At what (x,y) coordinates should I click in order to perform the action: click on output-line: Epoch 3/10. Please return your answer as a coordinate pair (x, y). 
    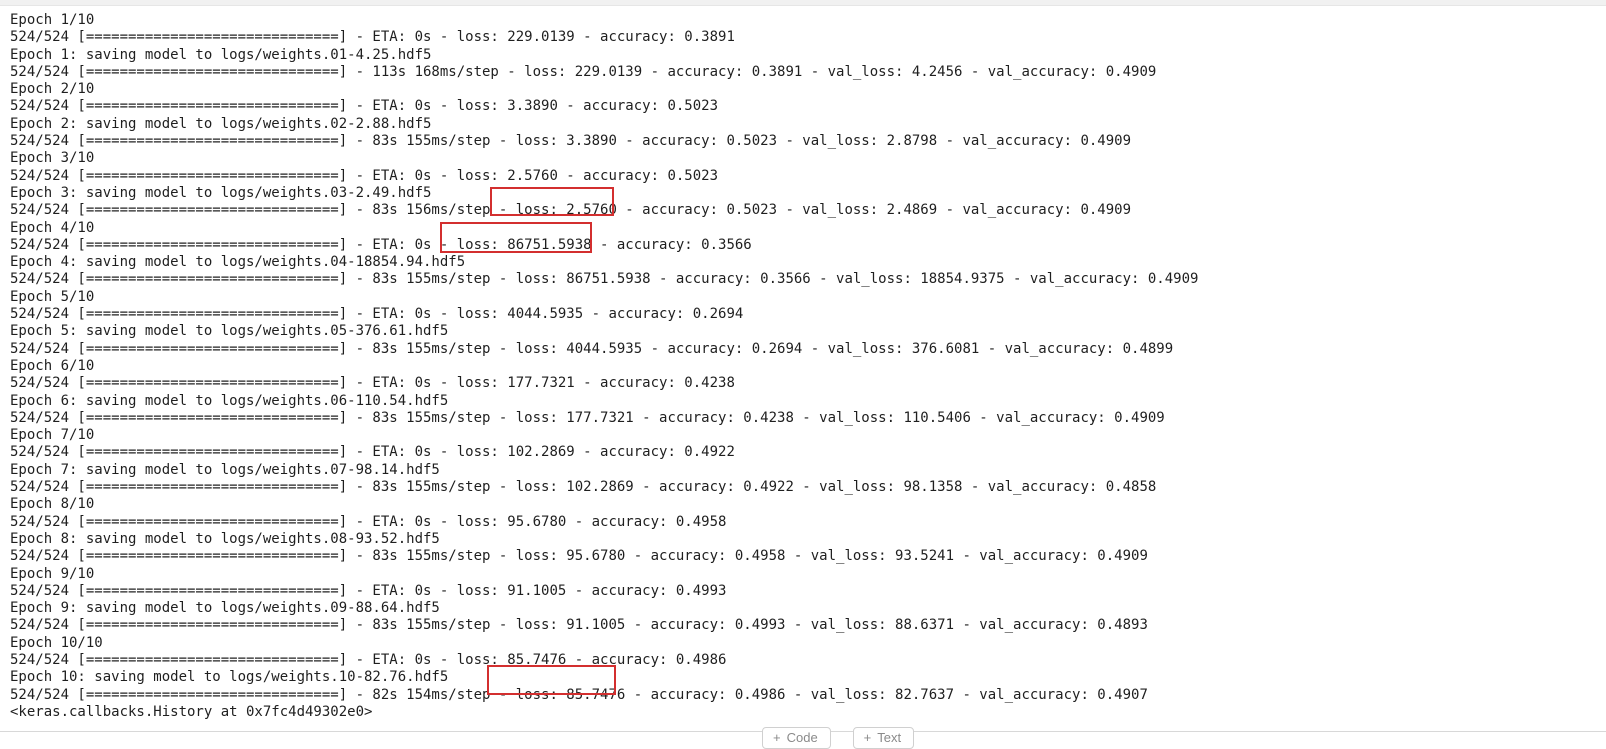
    Looking at the image, I should click on (52, 158).